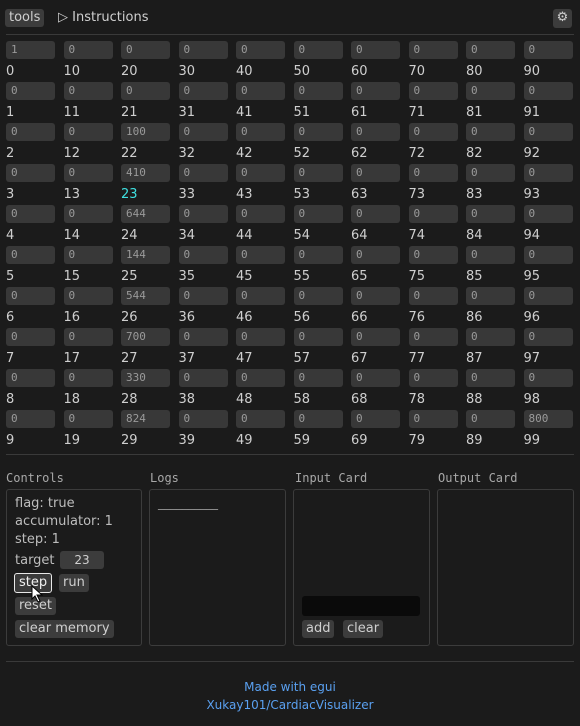 This screenshot has width=580, height=726. I want to click on made-with-egui-link: Made with egui, so click(290, 687).